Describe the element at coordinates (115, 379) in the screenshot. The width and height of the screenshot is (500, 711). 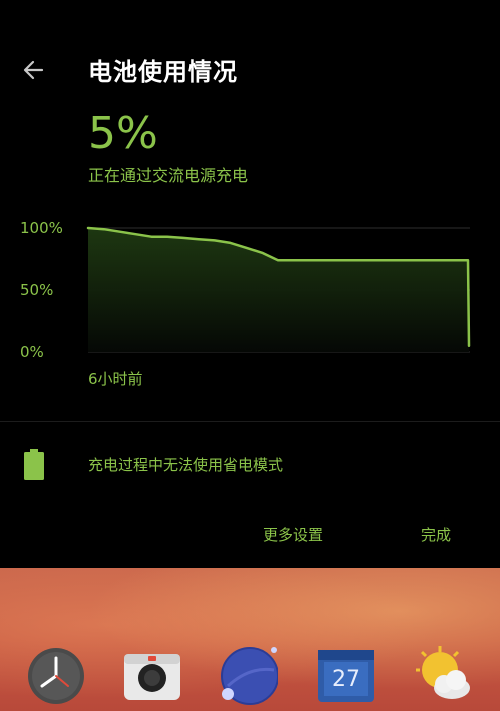
I see `x-axis-label: 6小时前` at that location.